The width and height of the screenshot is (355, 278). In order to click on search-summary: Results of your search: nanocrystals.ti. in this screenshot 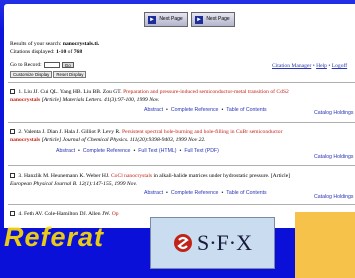, I will do `click(54, 44)`.